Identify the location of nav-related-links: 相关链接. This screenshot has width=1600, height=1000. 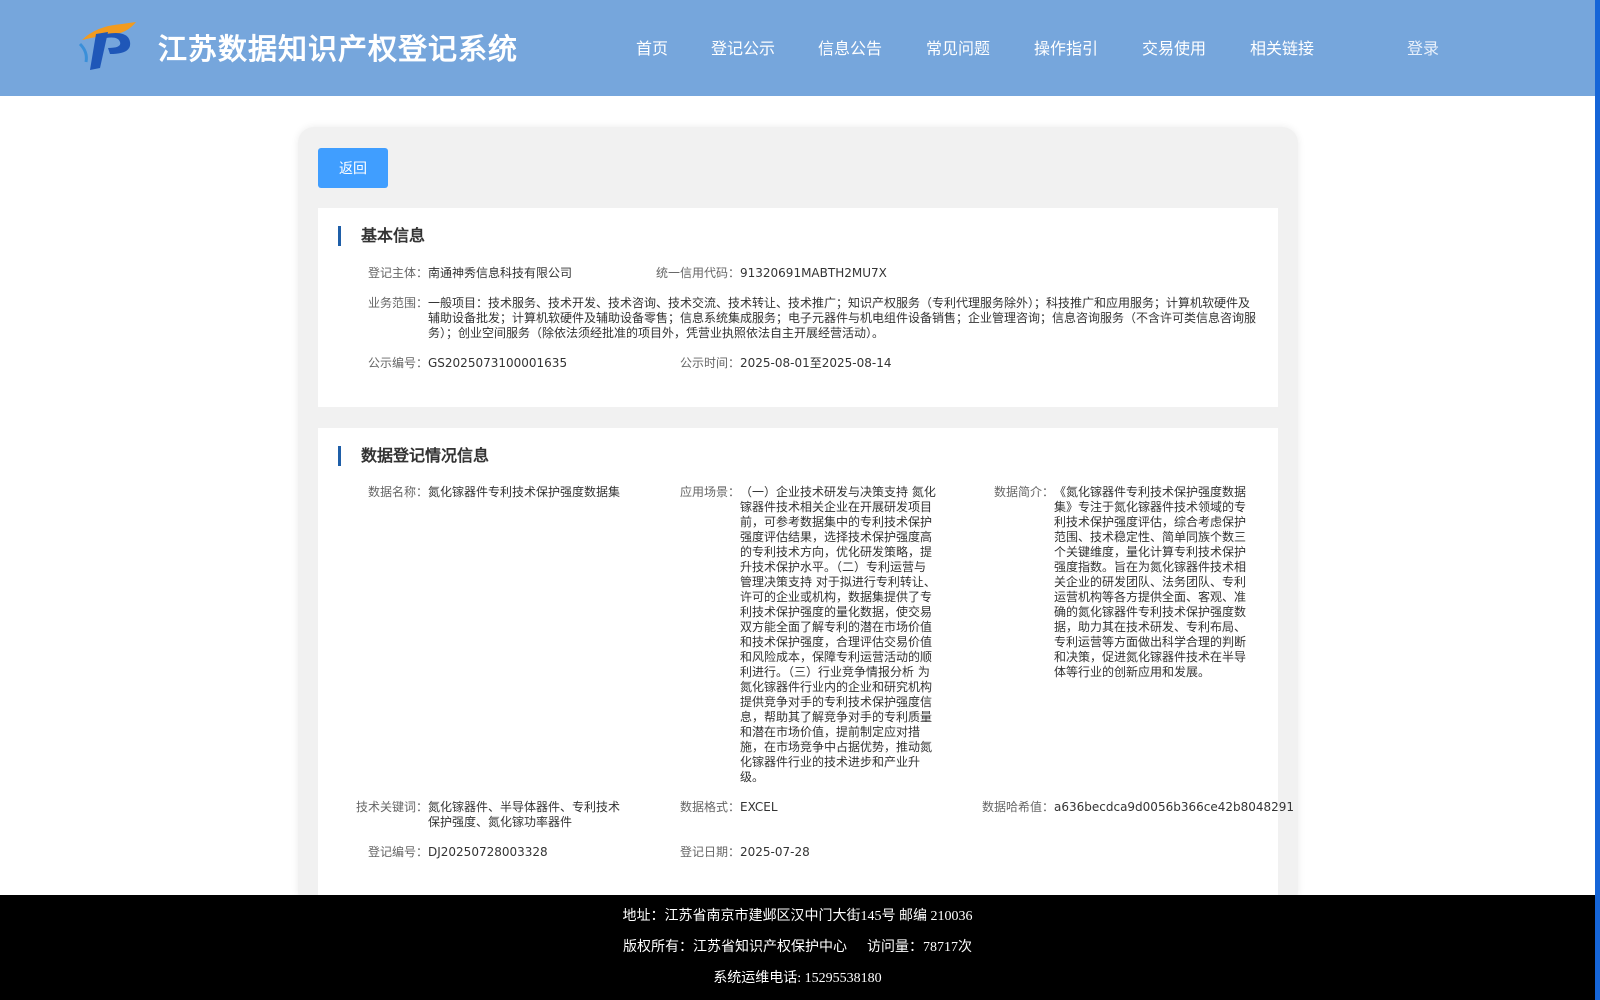
(1282, 47).